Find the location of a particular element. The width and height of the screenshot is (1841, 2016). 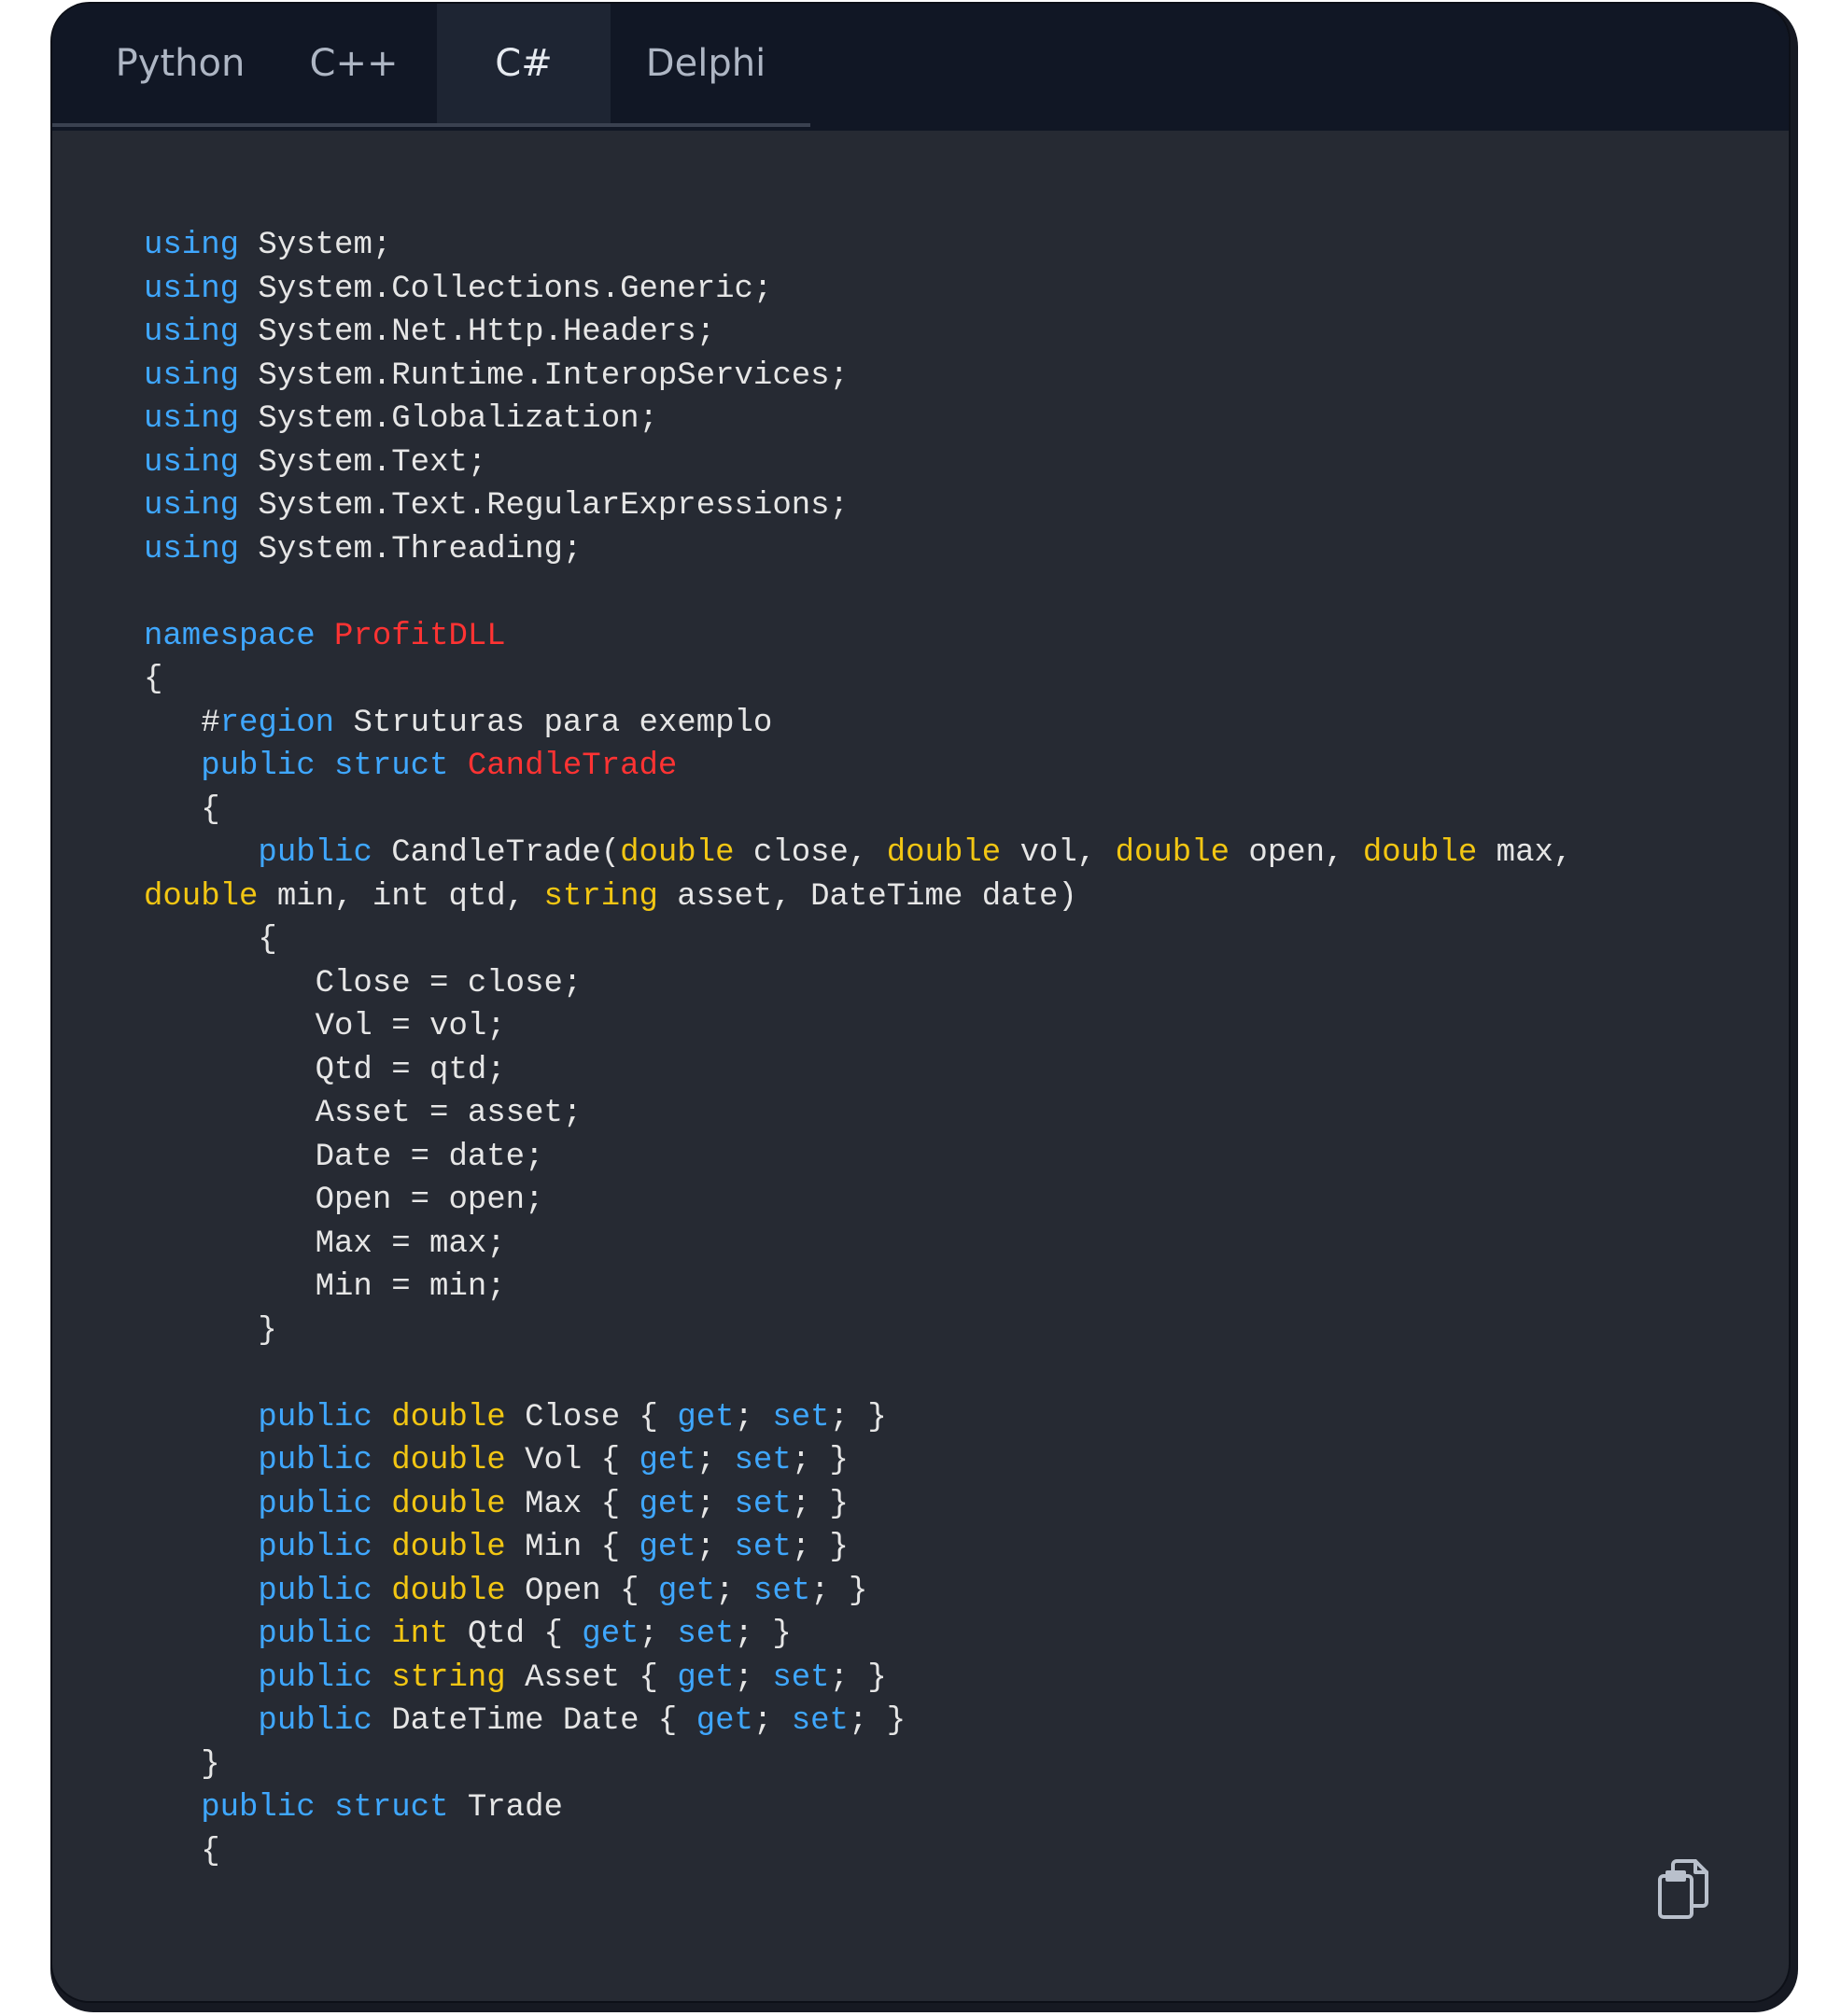

code-line: public DateTime Date { get; set; } is located at coordinates (858, 1721).